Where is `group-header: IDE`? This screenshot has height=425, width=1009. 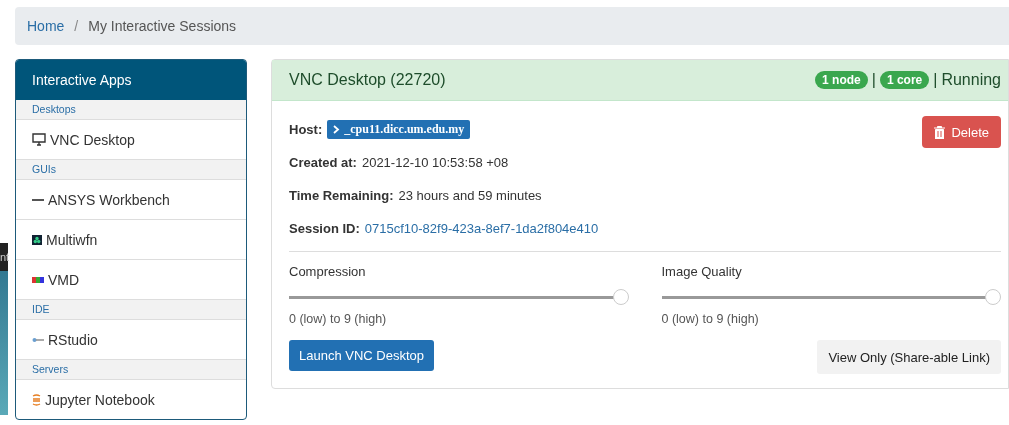 group-header: IDE is located at coordinates (131, 310).